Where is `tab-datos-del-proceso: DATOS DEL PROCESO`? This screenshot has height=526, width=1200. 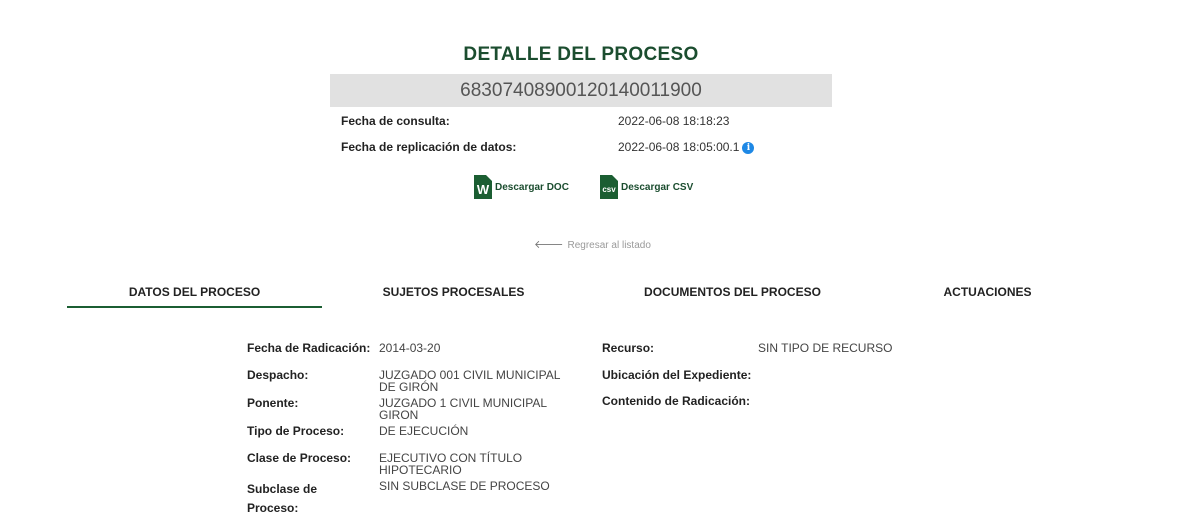
tab-datos-del-proceso: DATOS DEL PROCESO is located at coordinates (194, 292).